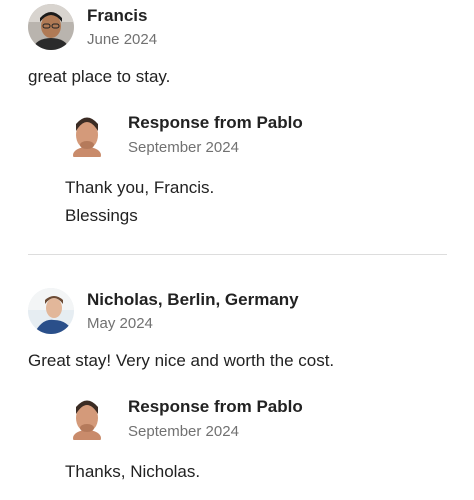 This screenshot has height=500, width=474. Describe the element at coordinates (122, 39) in the screenshot. I see `review-date: June 2024` at that location.